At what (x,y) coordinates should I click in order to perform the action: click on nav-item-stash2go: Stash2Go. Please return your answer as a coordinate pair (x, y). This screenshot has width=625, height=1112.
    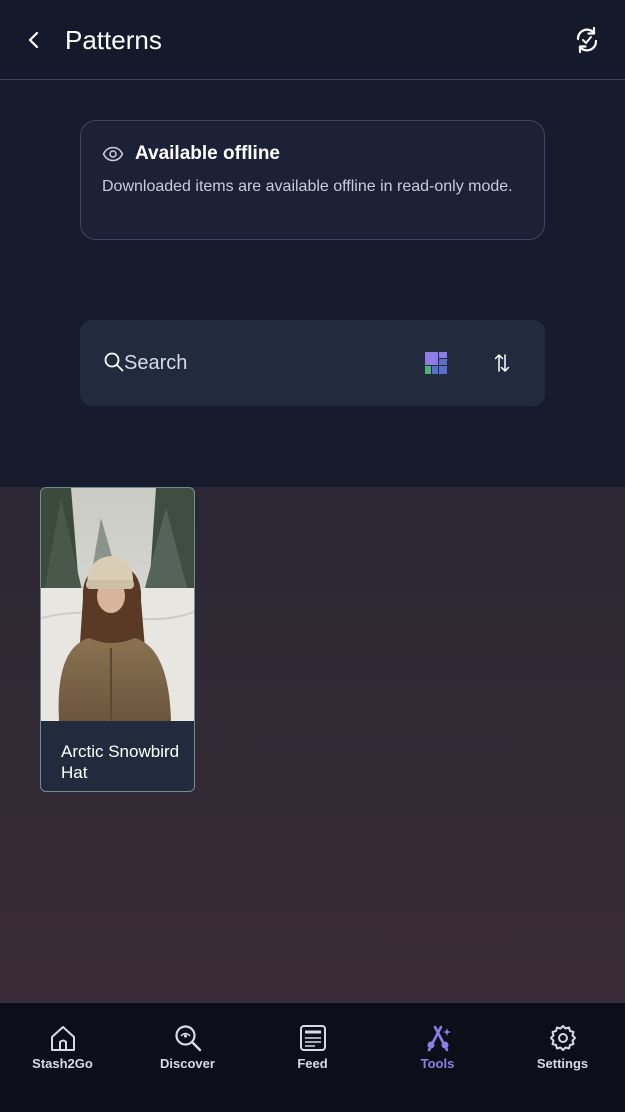
    Looking at the image, I should click on (62, 1057).